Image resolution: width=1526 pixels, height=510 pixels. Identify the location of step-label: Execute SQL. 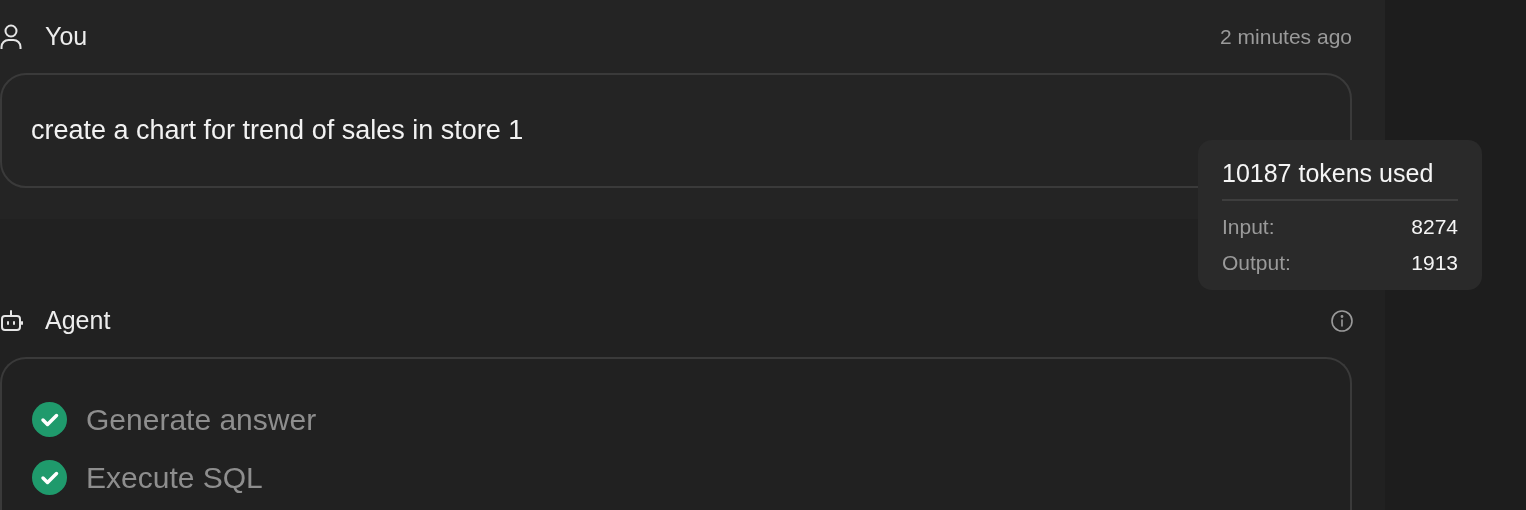
(174, 478).